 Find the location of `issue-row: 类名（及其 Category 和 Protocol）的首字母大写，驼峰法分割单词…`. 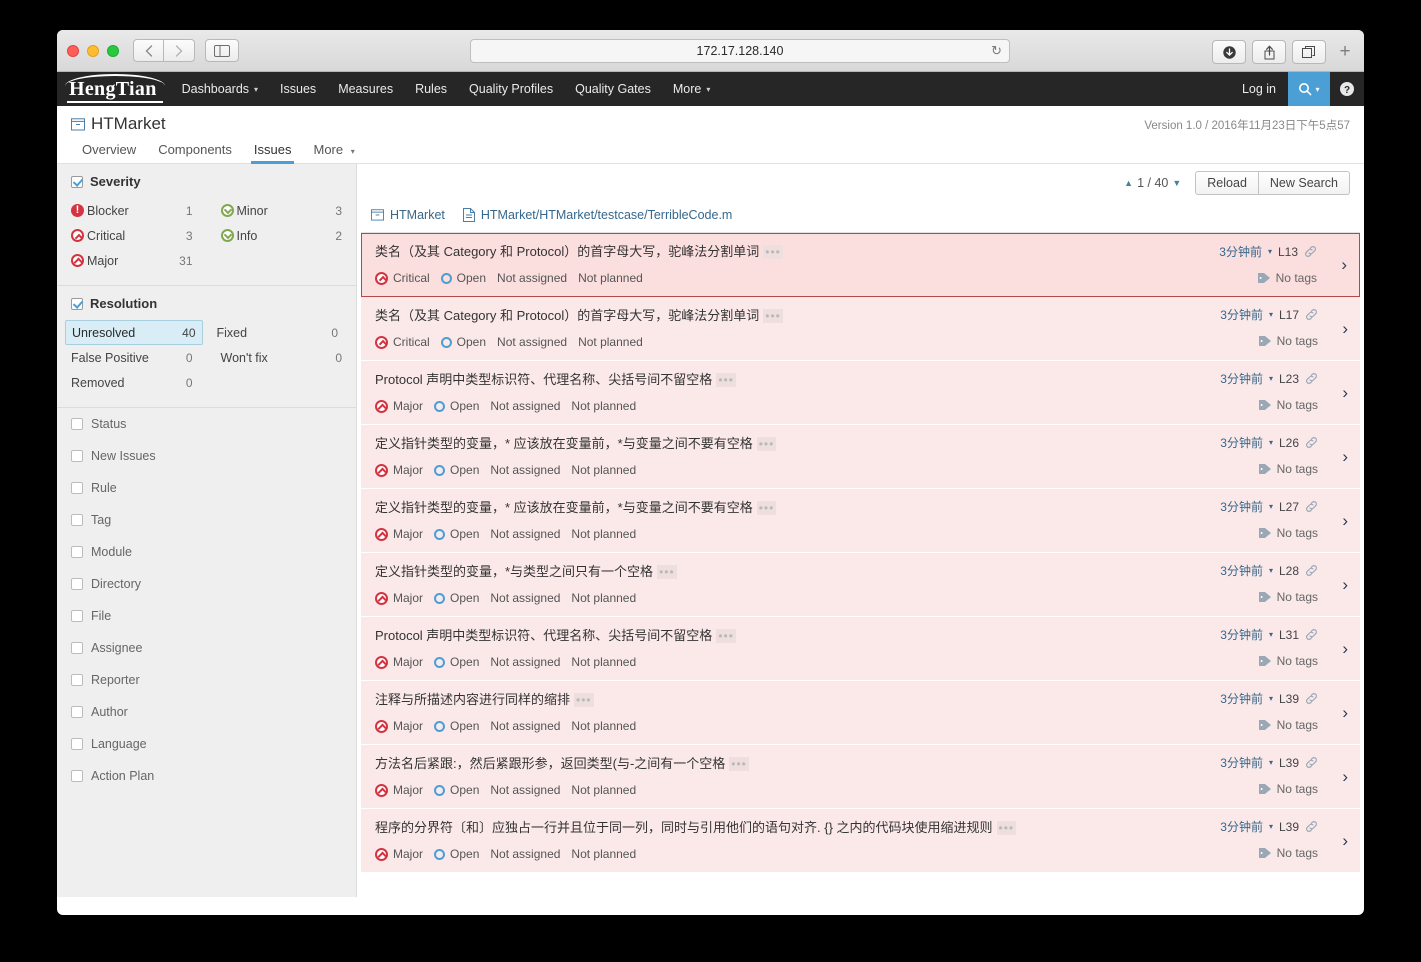

issue-row: 类名（及其 Category 和 Protocol）的首字母大写，驼峰法分割单词… is located at coordinates (860, 265).